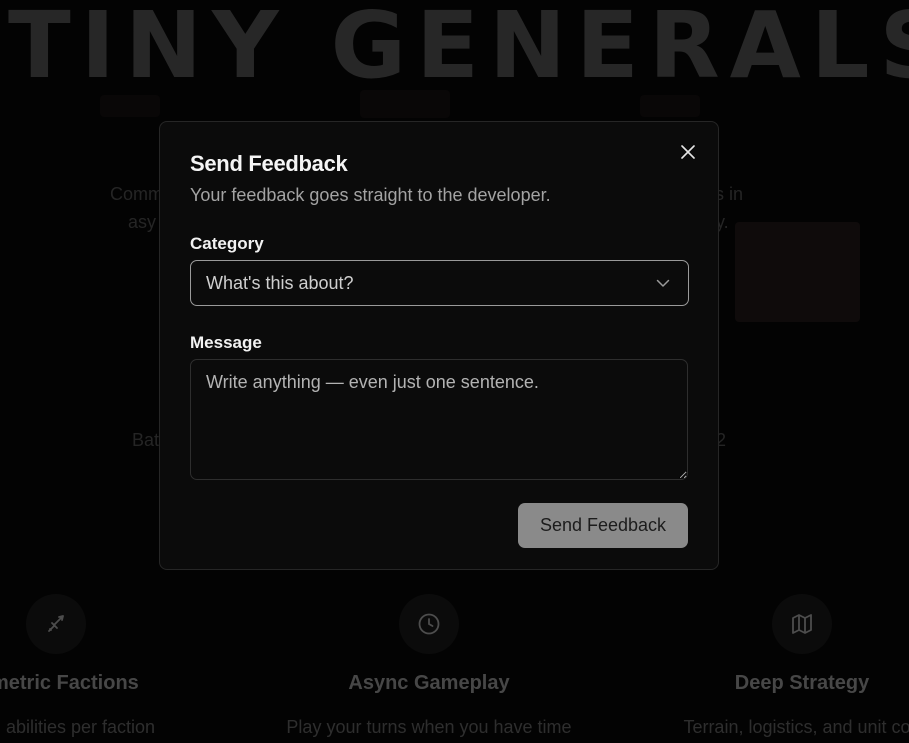 This screenshot has height=743, width=909. What do you see at coordinates (663, 283) in the screenshot?
I see `chevron-down-icon` at bounding box center [663, 283].